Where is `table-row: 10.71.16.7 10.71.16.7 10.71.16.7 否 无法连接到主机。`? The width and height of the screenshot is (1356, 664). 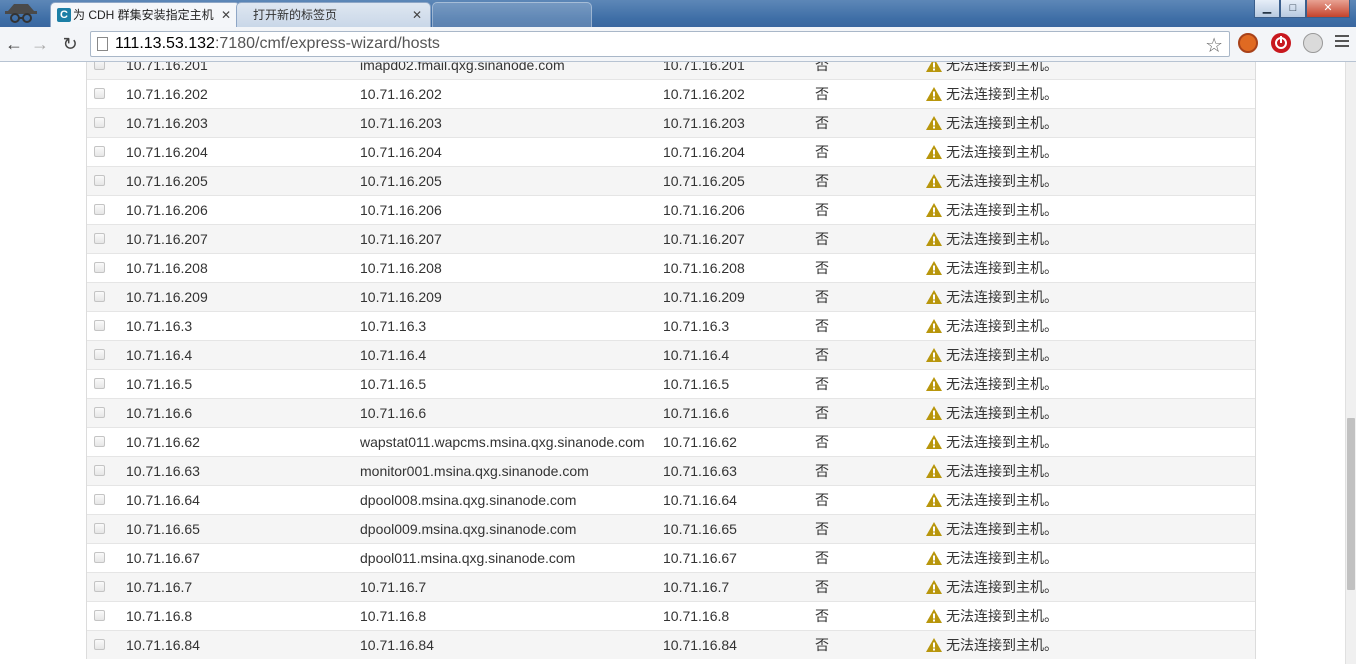 table-row: 10.71.16.7 10.71.16.7 10.71.16.7 否 无法连接到主机。 is located at coordinates (671, 586).